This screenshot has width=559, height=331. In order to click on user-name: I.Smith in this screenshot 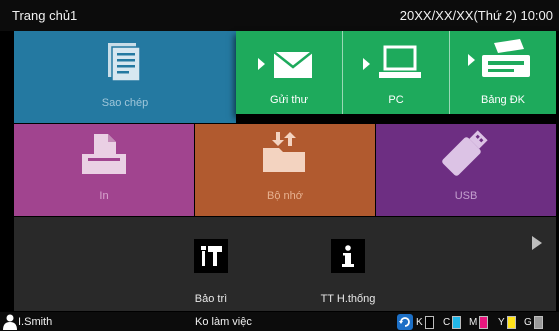, I will do `click(35, 322)`.